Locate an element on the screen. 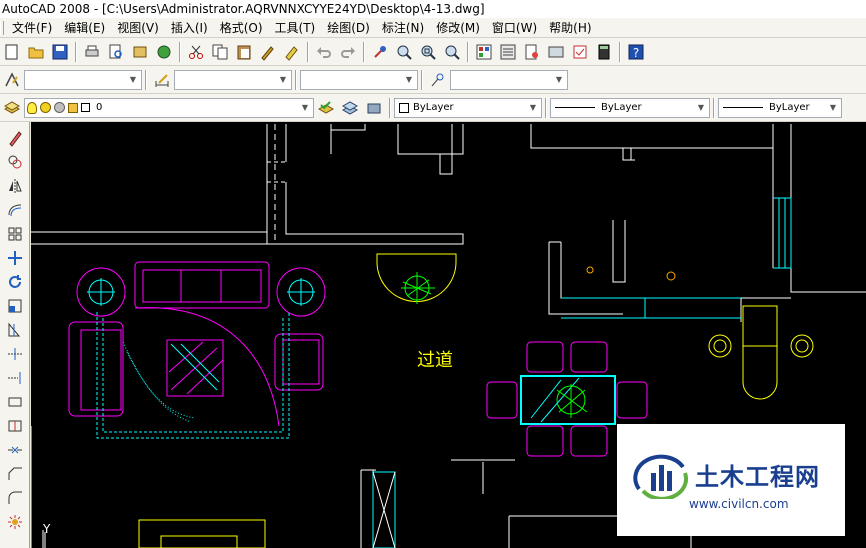 The image size is (866, 548). civilcn-logo-icon is located at coordinates (661, 476).